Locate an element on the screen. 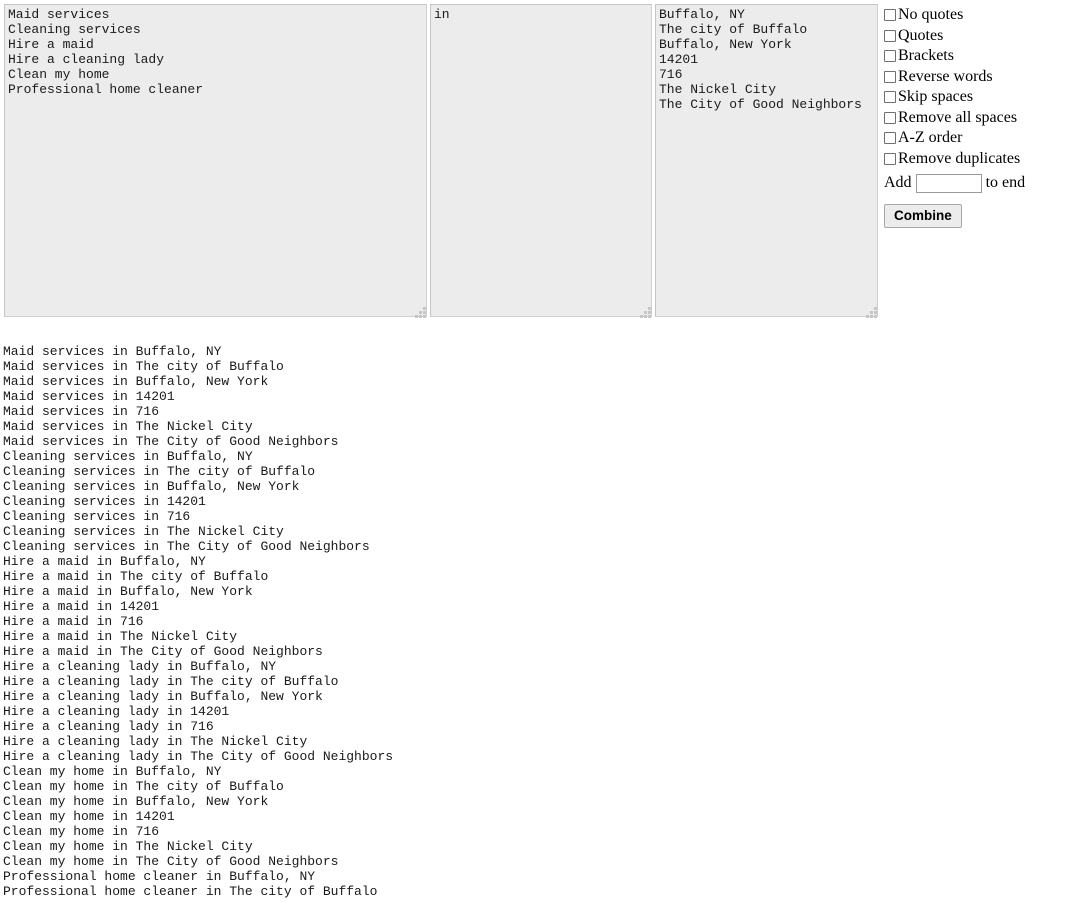 The image size is (1081, 903). output-line: Hire a cleaning lady in 716 is located at coordinates (108, 726).